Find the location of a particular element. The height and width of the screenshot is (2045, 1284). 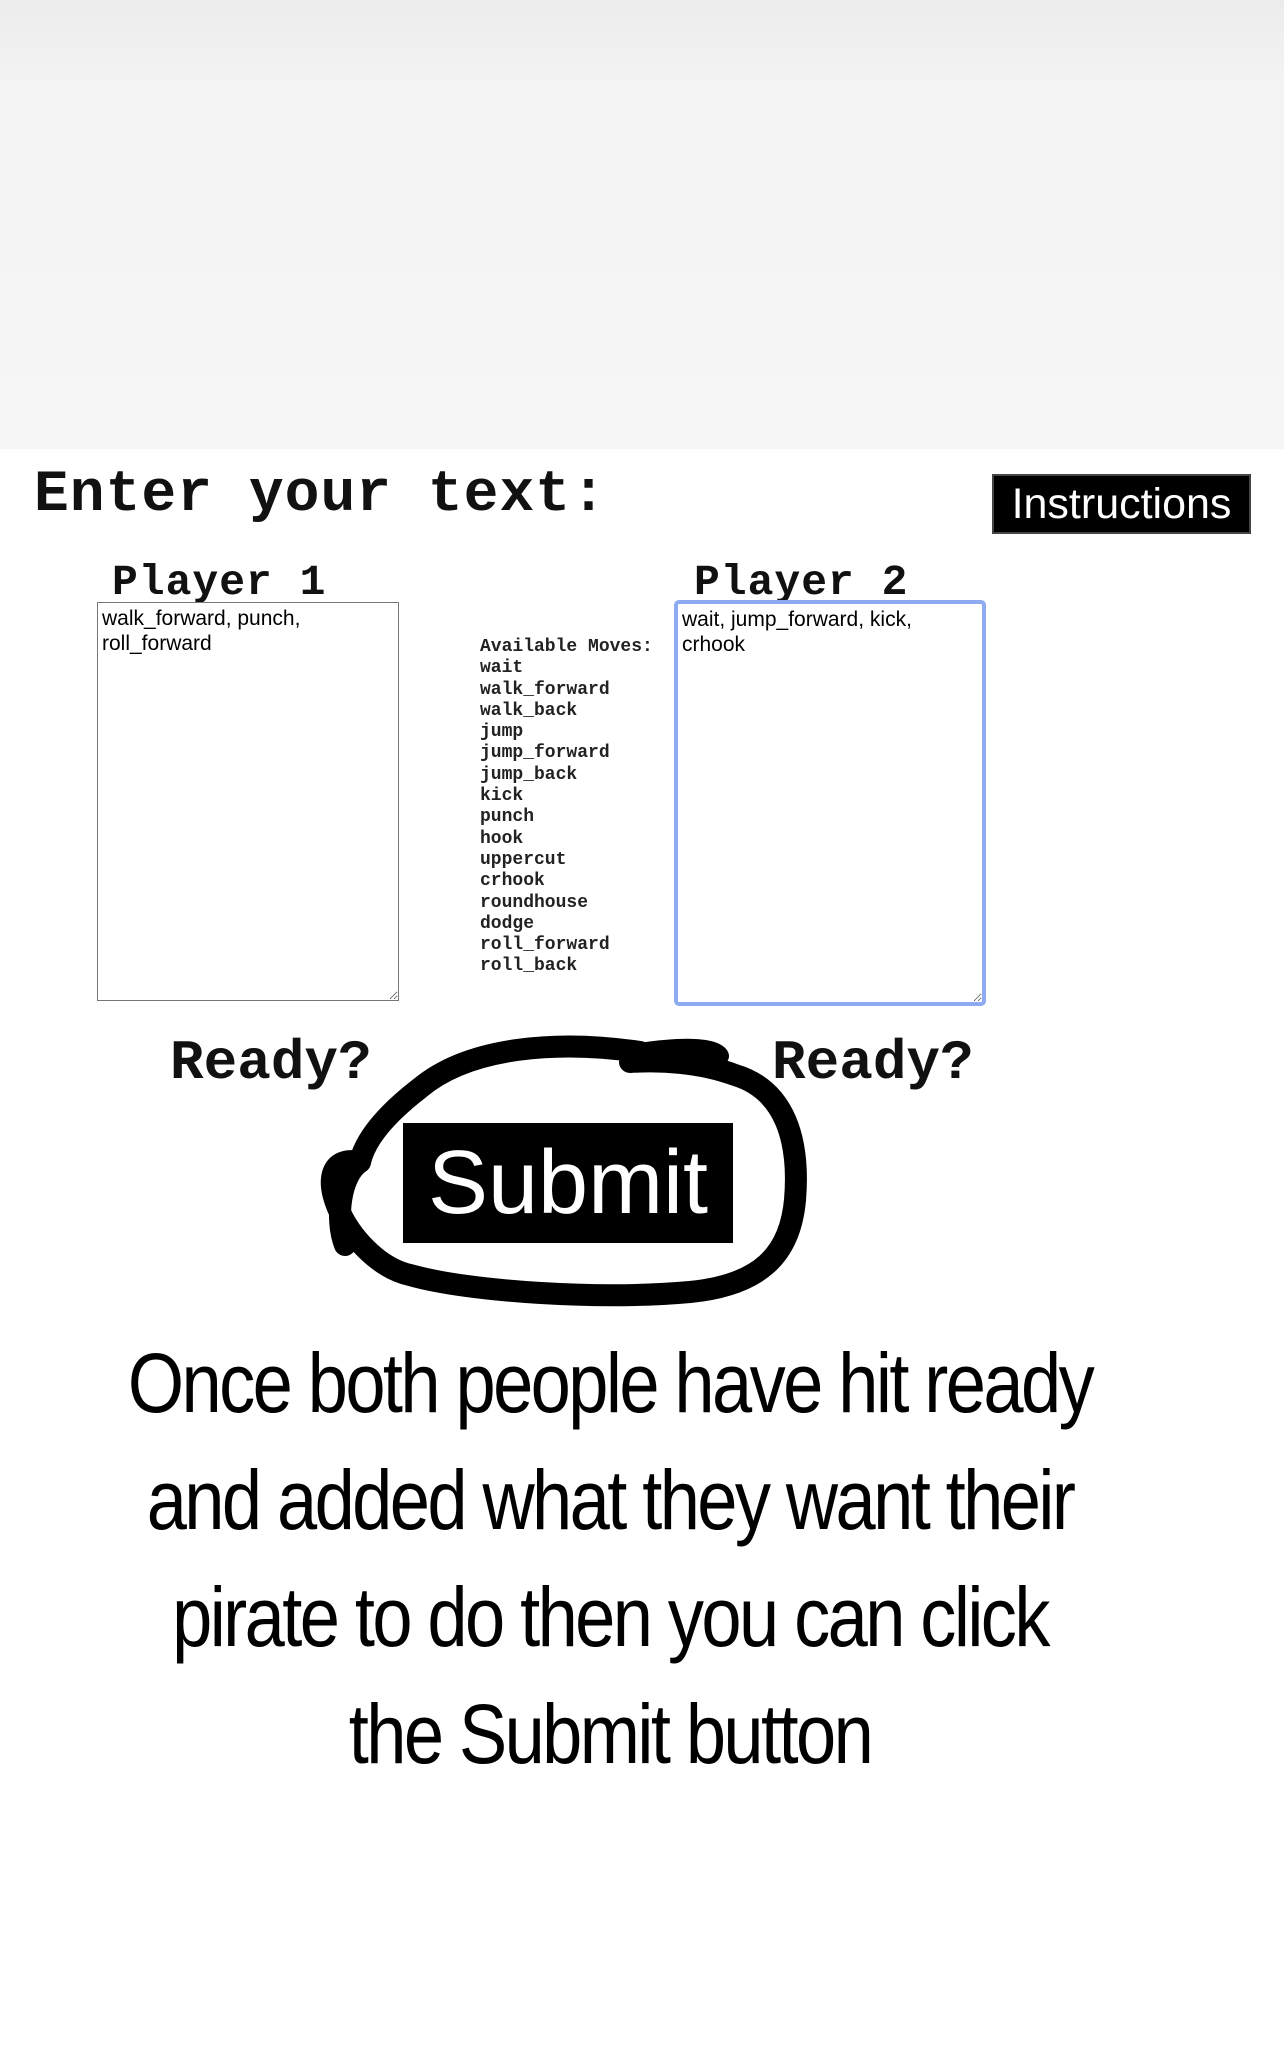

move-item: jump_forward is located at coordinates (545, 753).